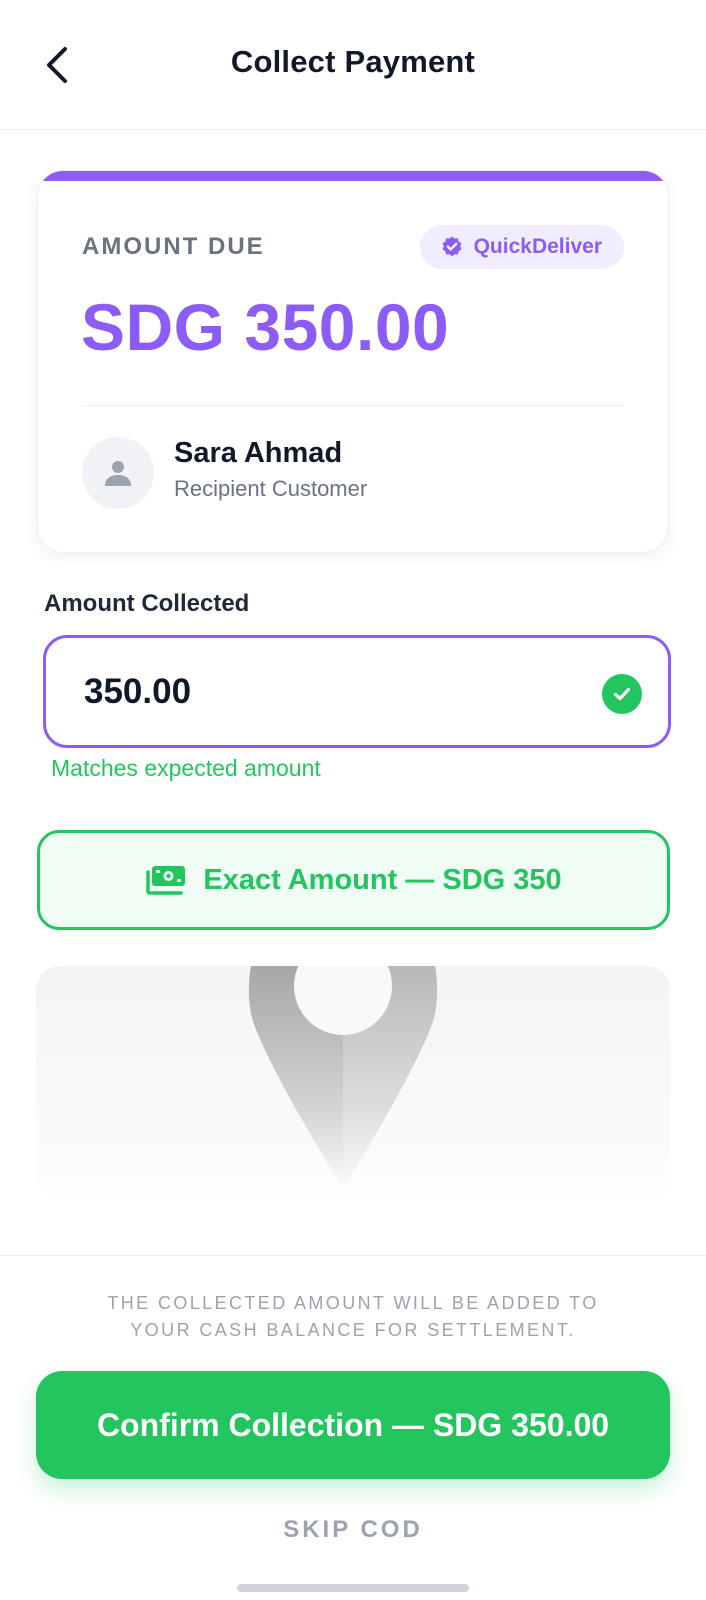 Image resolution: width=706 pixels, height=1600 pixels. What do you see at coordinates (353, 1303) in the screenshot?
I see `settlement-note-line-1: THE COLLECTED AMOUNT WILL BE ADDED TO` at bounding box center [353, 1303].